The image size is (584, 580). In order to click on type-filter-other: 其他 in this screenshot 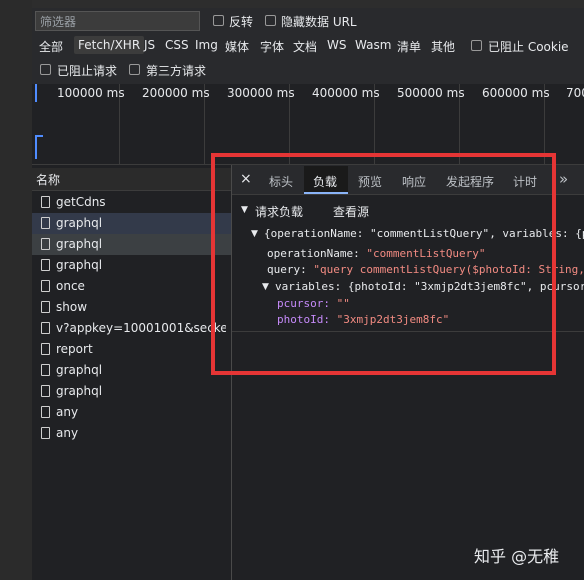, I will do `click(443, 46)`.